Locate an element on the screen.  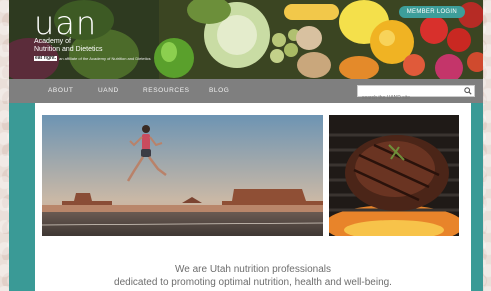
logo-wordmark: uan is located at coordinates (66, 23).